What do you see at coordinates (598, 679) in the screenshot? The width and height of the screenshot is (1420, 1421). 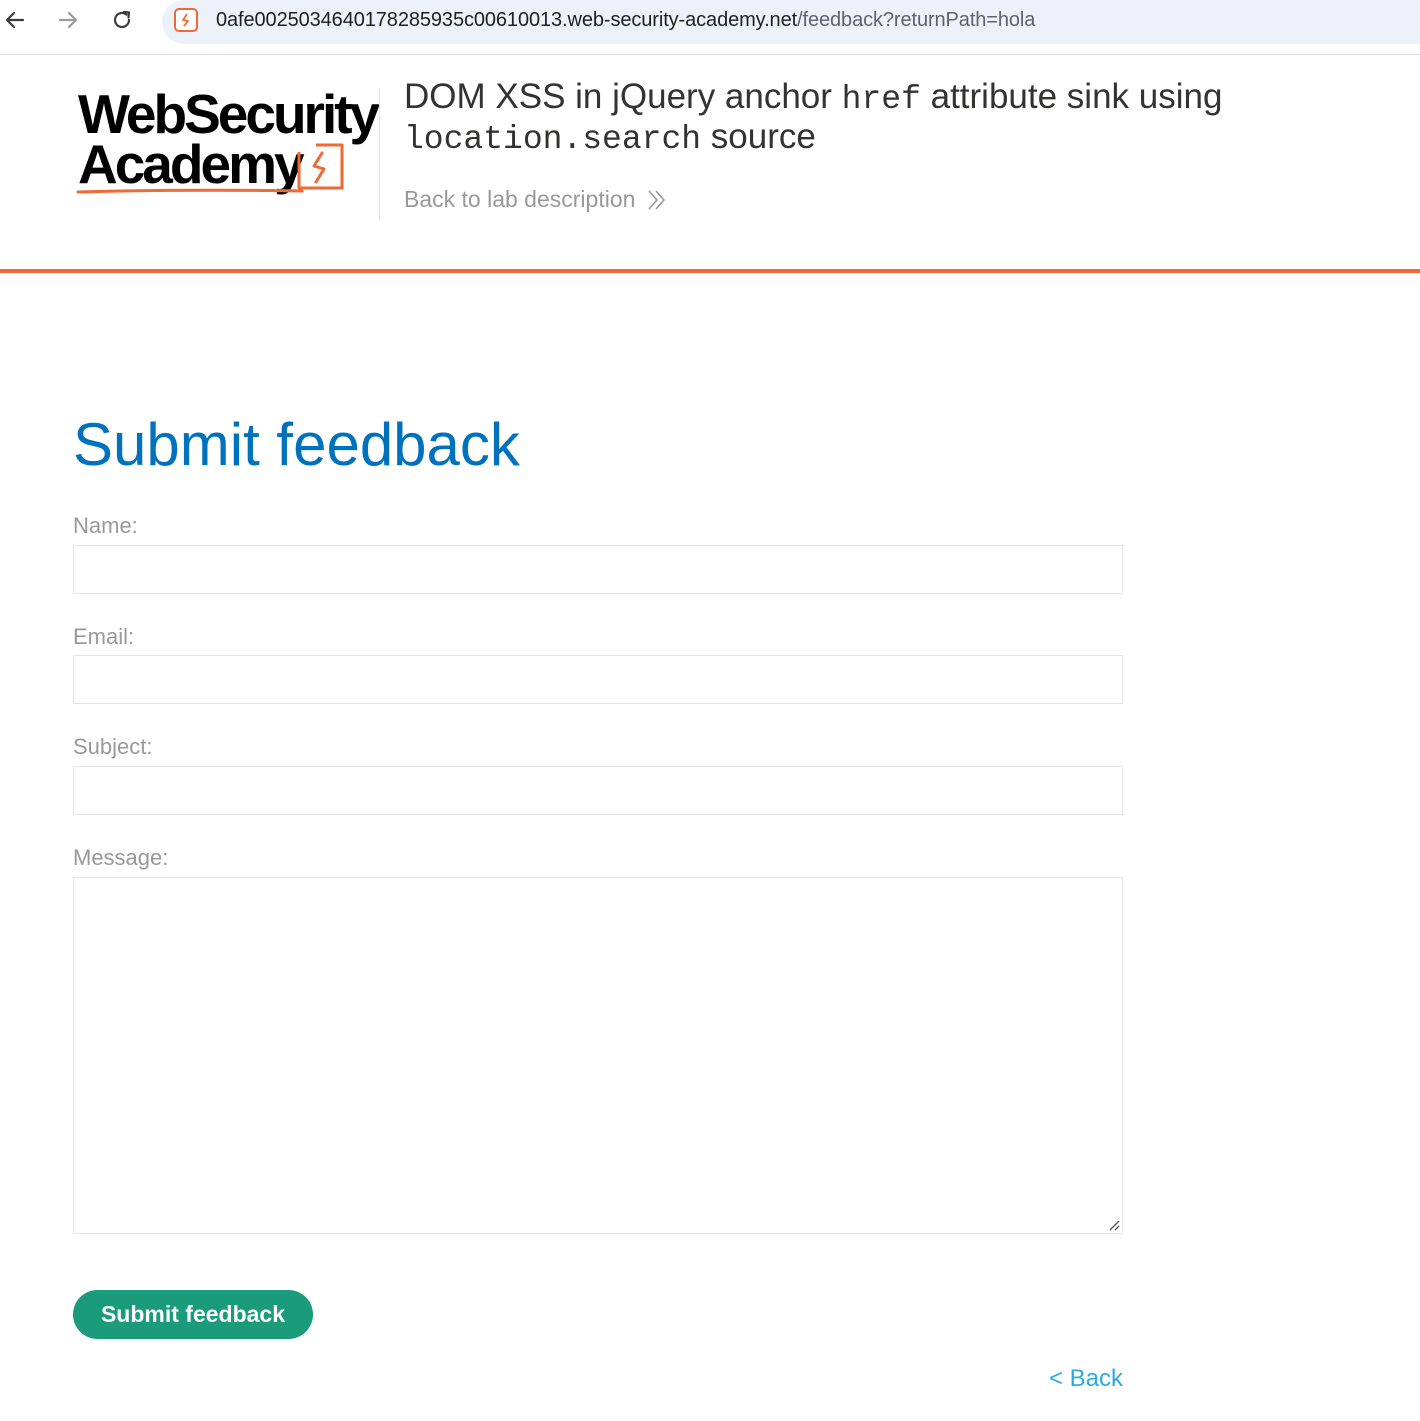 I see `email-field` at bounding box center [598, 679].